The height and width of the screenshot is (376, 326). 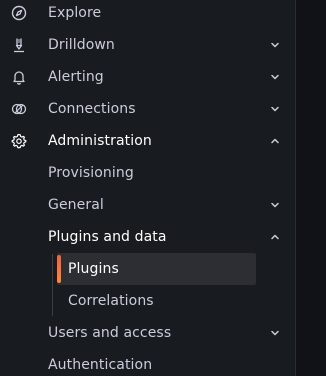 What do you see at coordinates (92, 109) in the screenshot?
I see `nav-item-label: Connections` at bounding box center [92, 109].